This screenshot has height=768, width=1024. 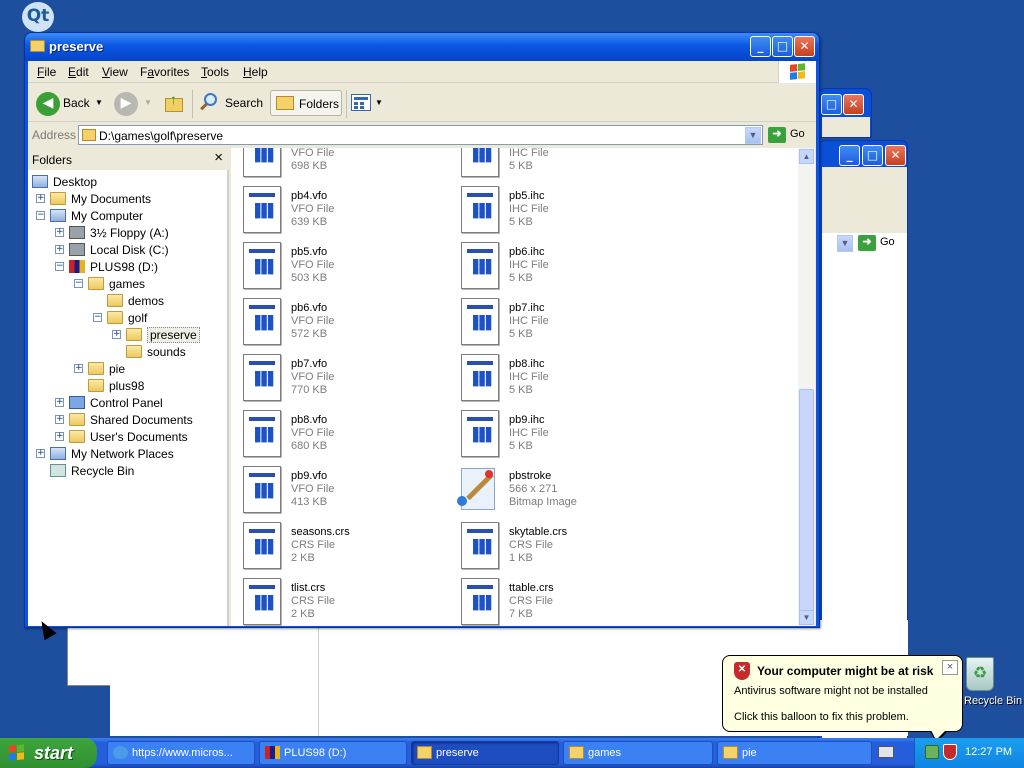 I want to click on menu-view: View, so click(x=115, y=72).